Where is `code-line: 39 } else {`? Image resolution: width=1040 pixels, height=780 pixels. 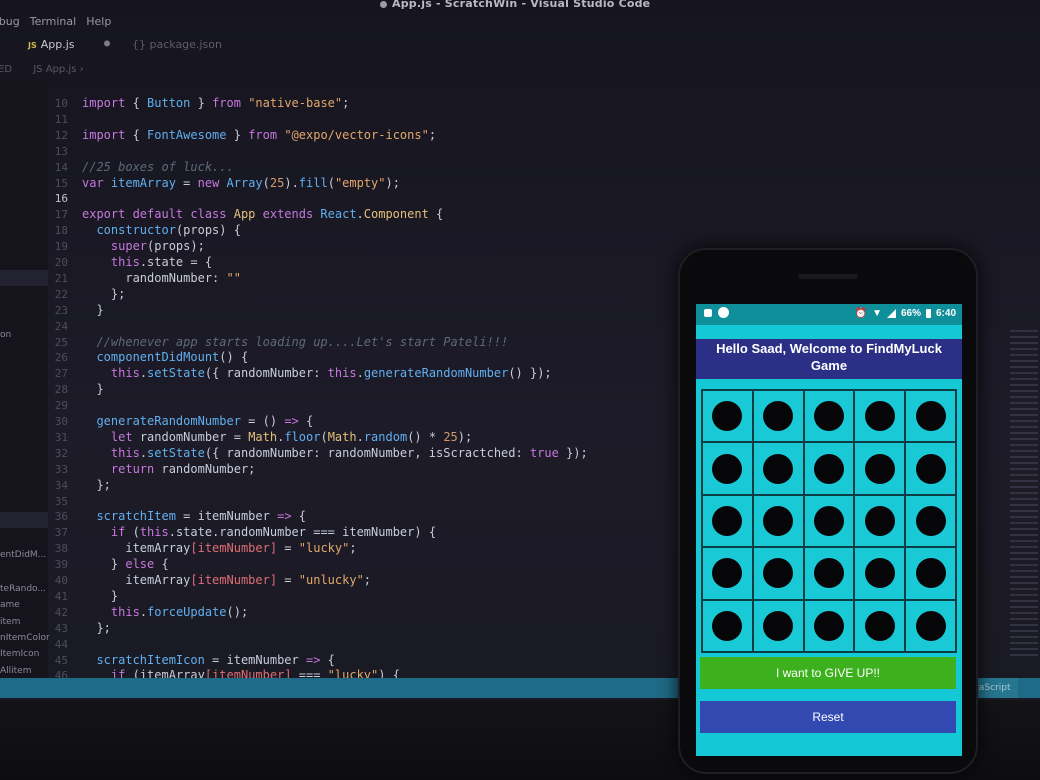
code-line: 39 } else { is located at coordinates (102, 564).